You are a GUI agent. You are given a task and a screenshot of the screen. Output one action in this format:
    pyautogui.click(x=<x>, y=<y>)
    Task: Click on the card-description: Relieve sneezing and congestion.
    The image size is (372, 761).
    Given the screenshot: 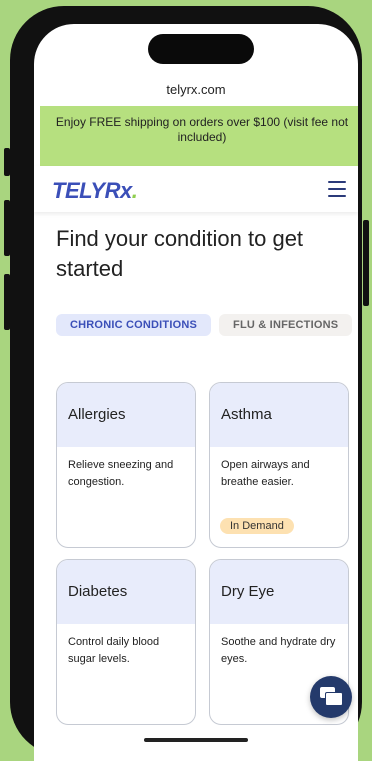 What is the action you would take?
    pyautogui.click(x=121, y=473)
    